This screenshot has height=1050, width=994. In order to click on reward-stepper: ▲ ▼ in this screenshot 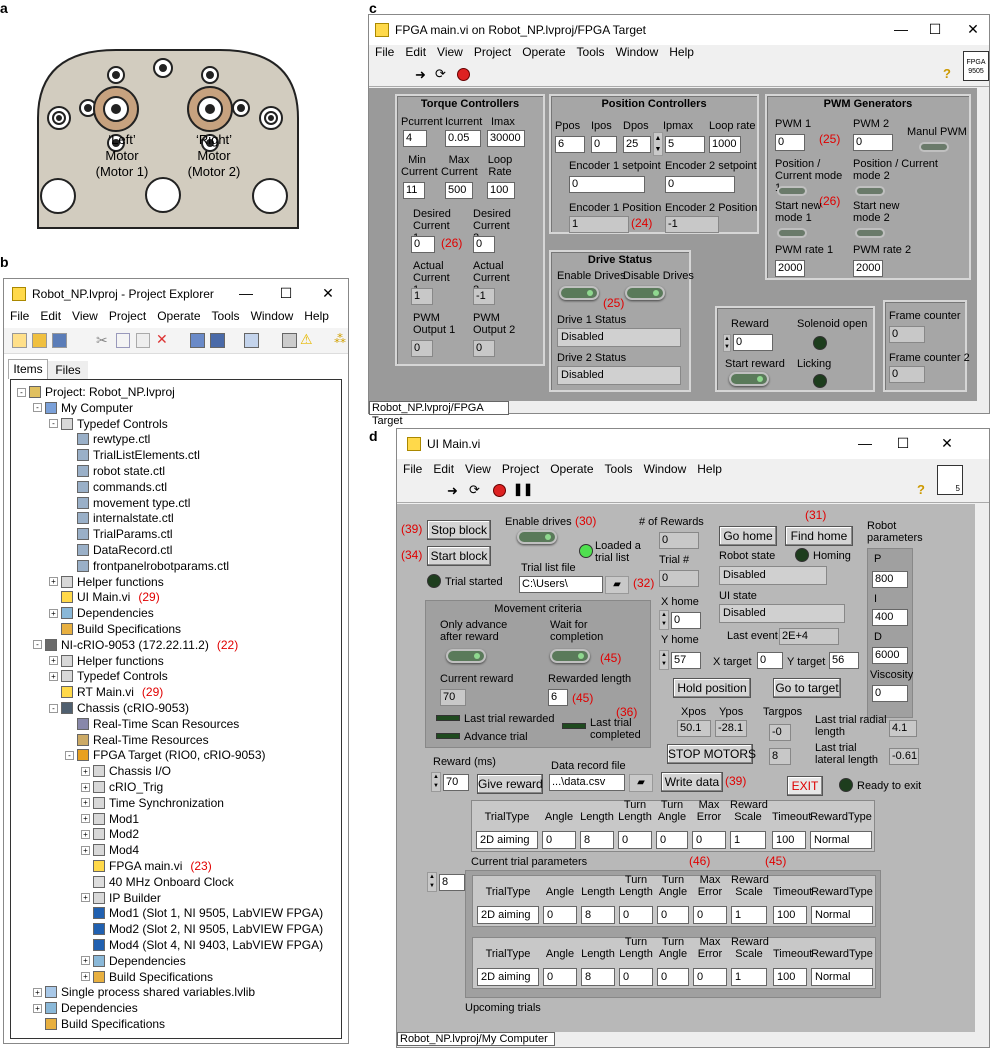, I will do `click(727, 343)`.